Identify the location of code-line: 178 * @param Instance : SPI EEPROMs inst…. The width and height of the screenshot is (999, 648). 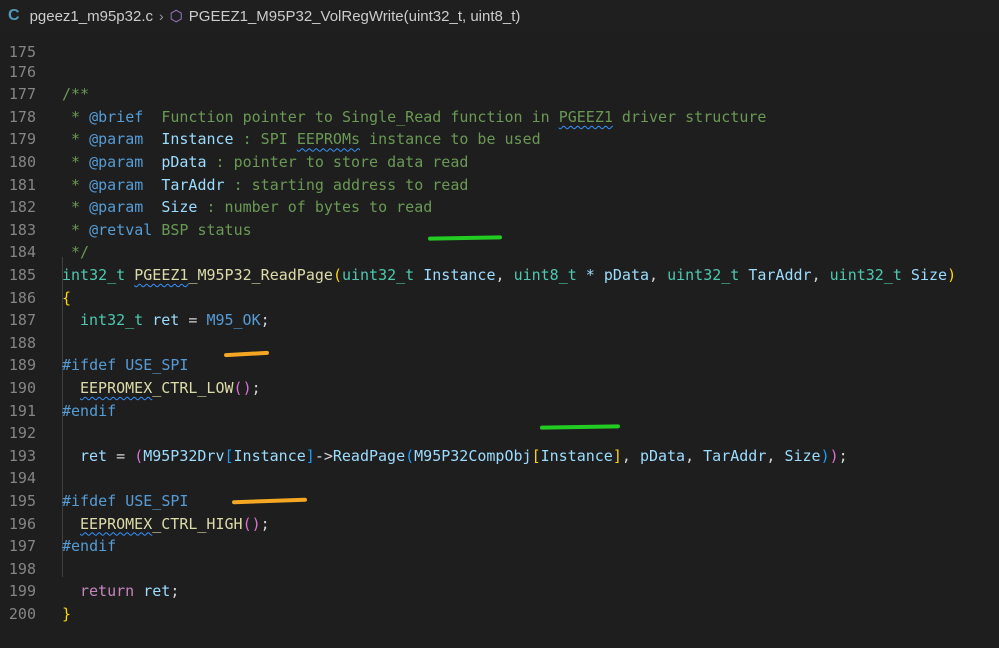
(499, 116).